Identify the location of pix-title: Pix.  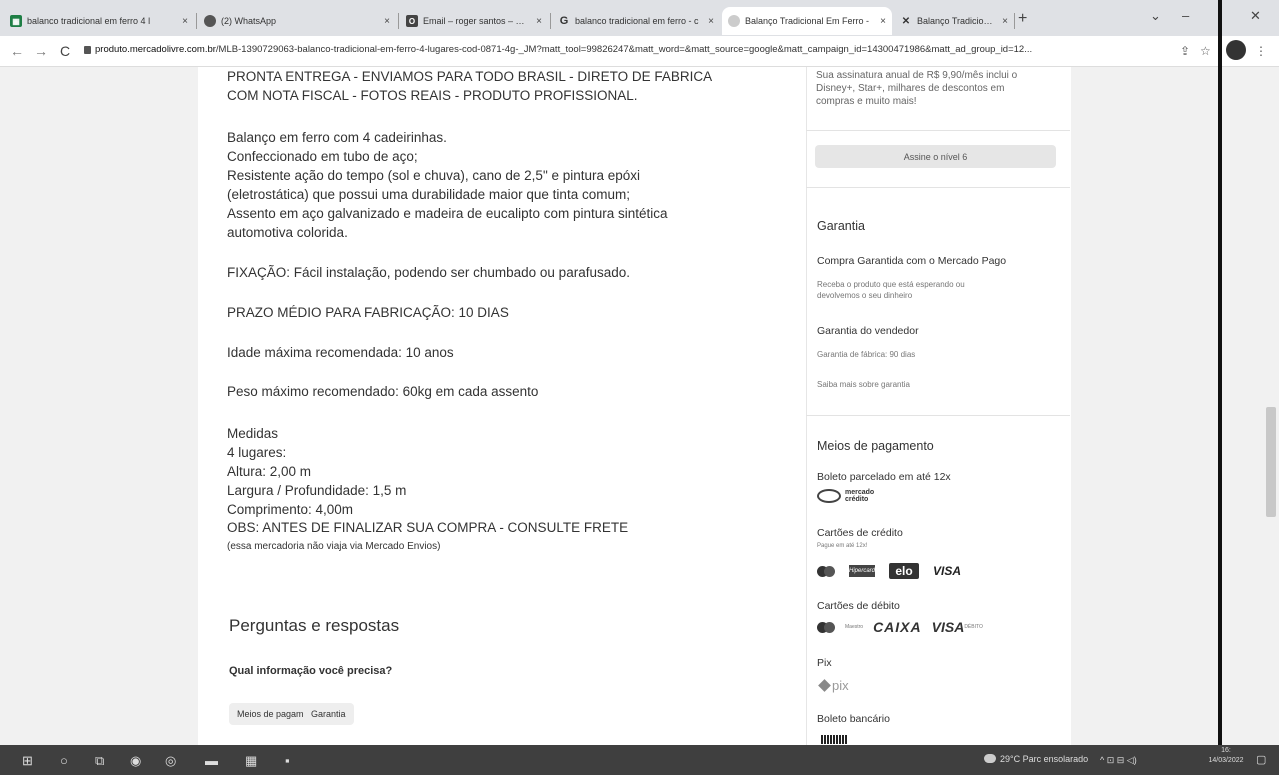
(824, 663).